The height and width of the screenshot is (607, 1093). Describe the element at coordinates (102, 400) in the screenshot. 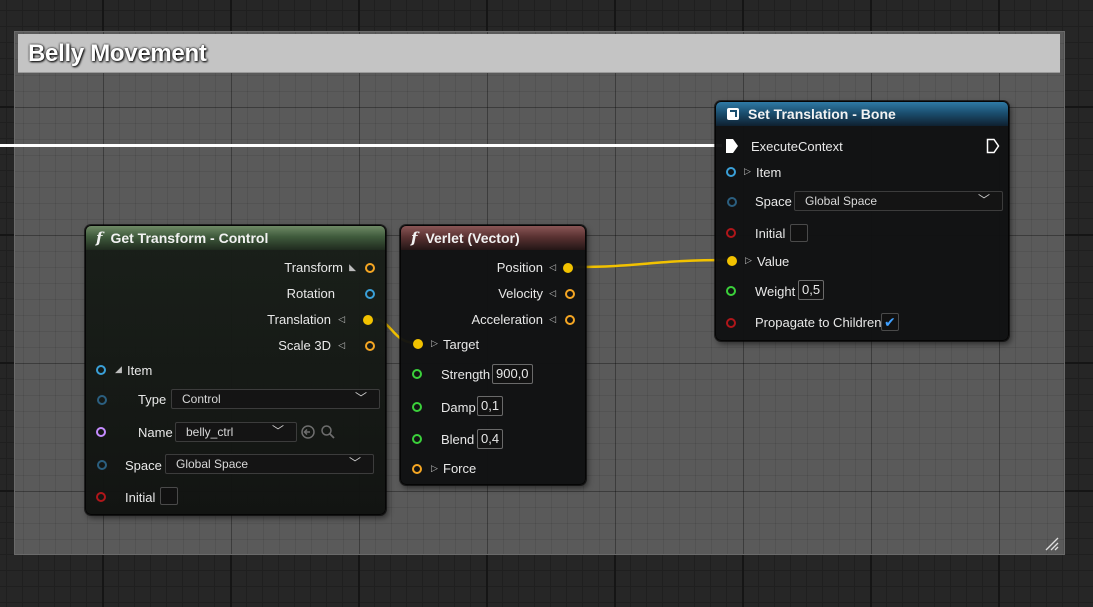

I see `type-input-pin` at that location.